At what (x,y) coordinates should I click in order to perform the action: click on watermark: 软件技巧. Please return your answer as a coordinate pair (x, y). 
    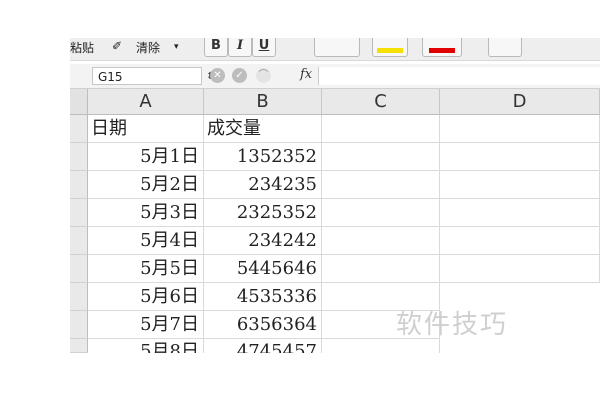
    Looking at the image, I should click on (452, 325).